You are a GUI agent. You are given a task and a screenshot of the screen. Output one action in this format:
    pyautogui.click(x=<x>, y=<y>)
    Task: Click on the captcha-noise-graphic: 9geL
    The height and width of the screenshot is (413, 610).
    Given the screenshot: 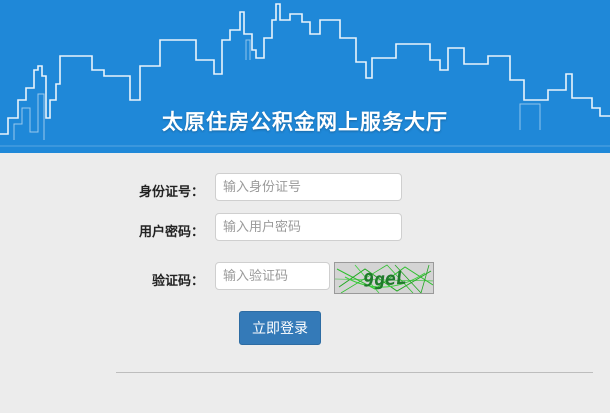 What is the action you would take?
    pyautogui.click(x=384, y=278)
    